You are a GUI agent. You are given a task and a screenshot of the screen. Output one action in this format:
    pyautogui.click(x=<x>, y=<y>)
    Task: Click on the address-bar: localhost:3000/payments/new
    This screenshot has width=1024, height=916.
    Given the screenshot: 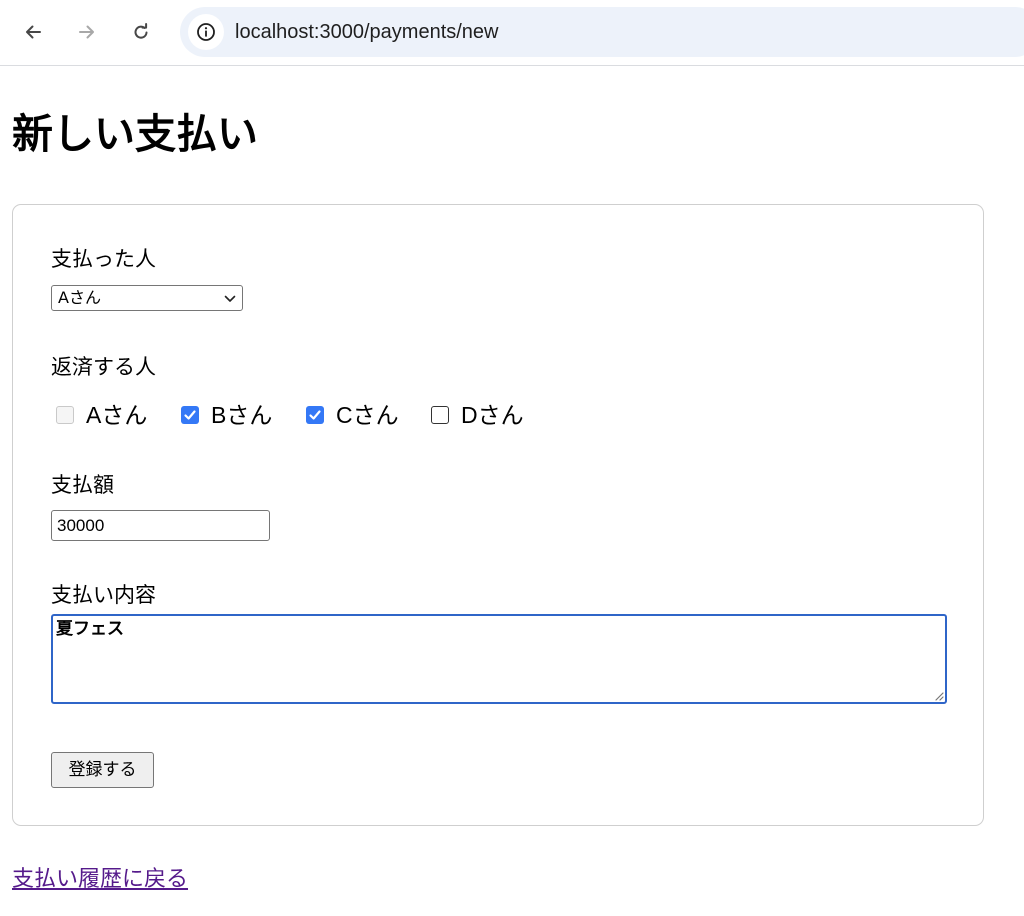 What is the action you would take?
    pyautogui.click(x=602, y=32)
    